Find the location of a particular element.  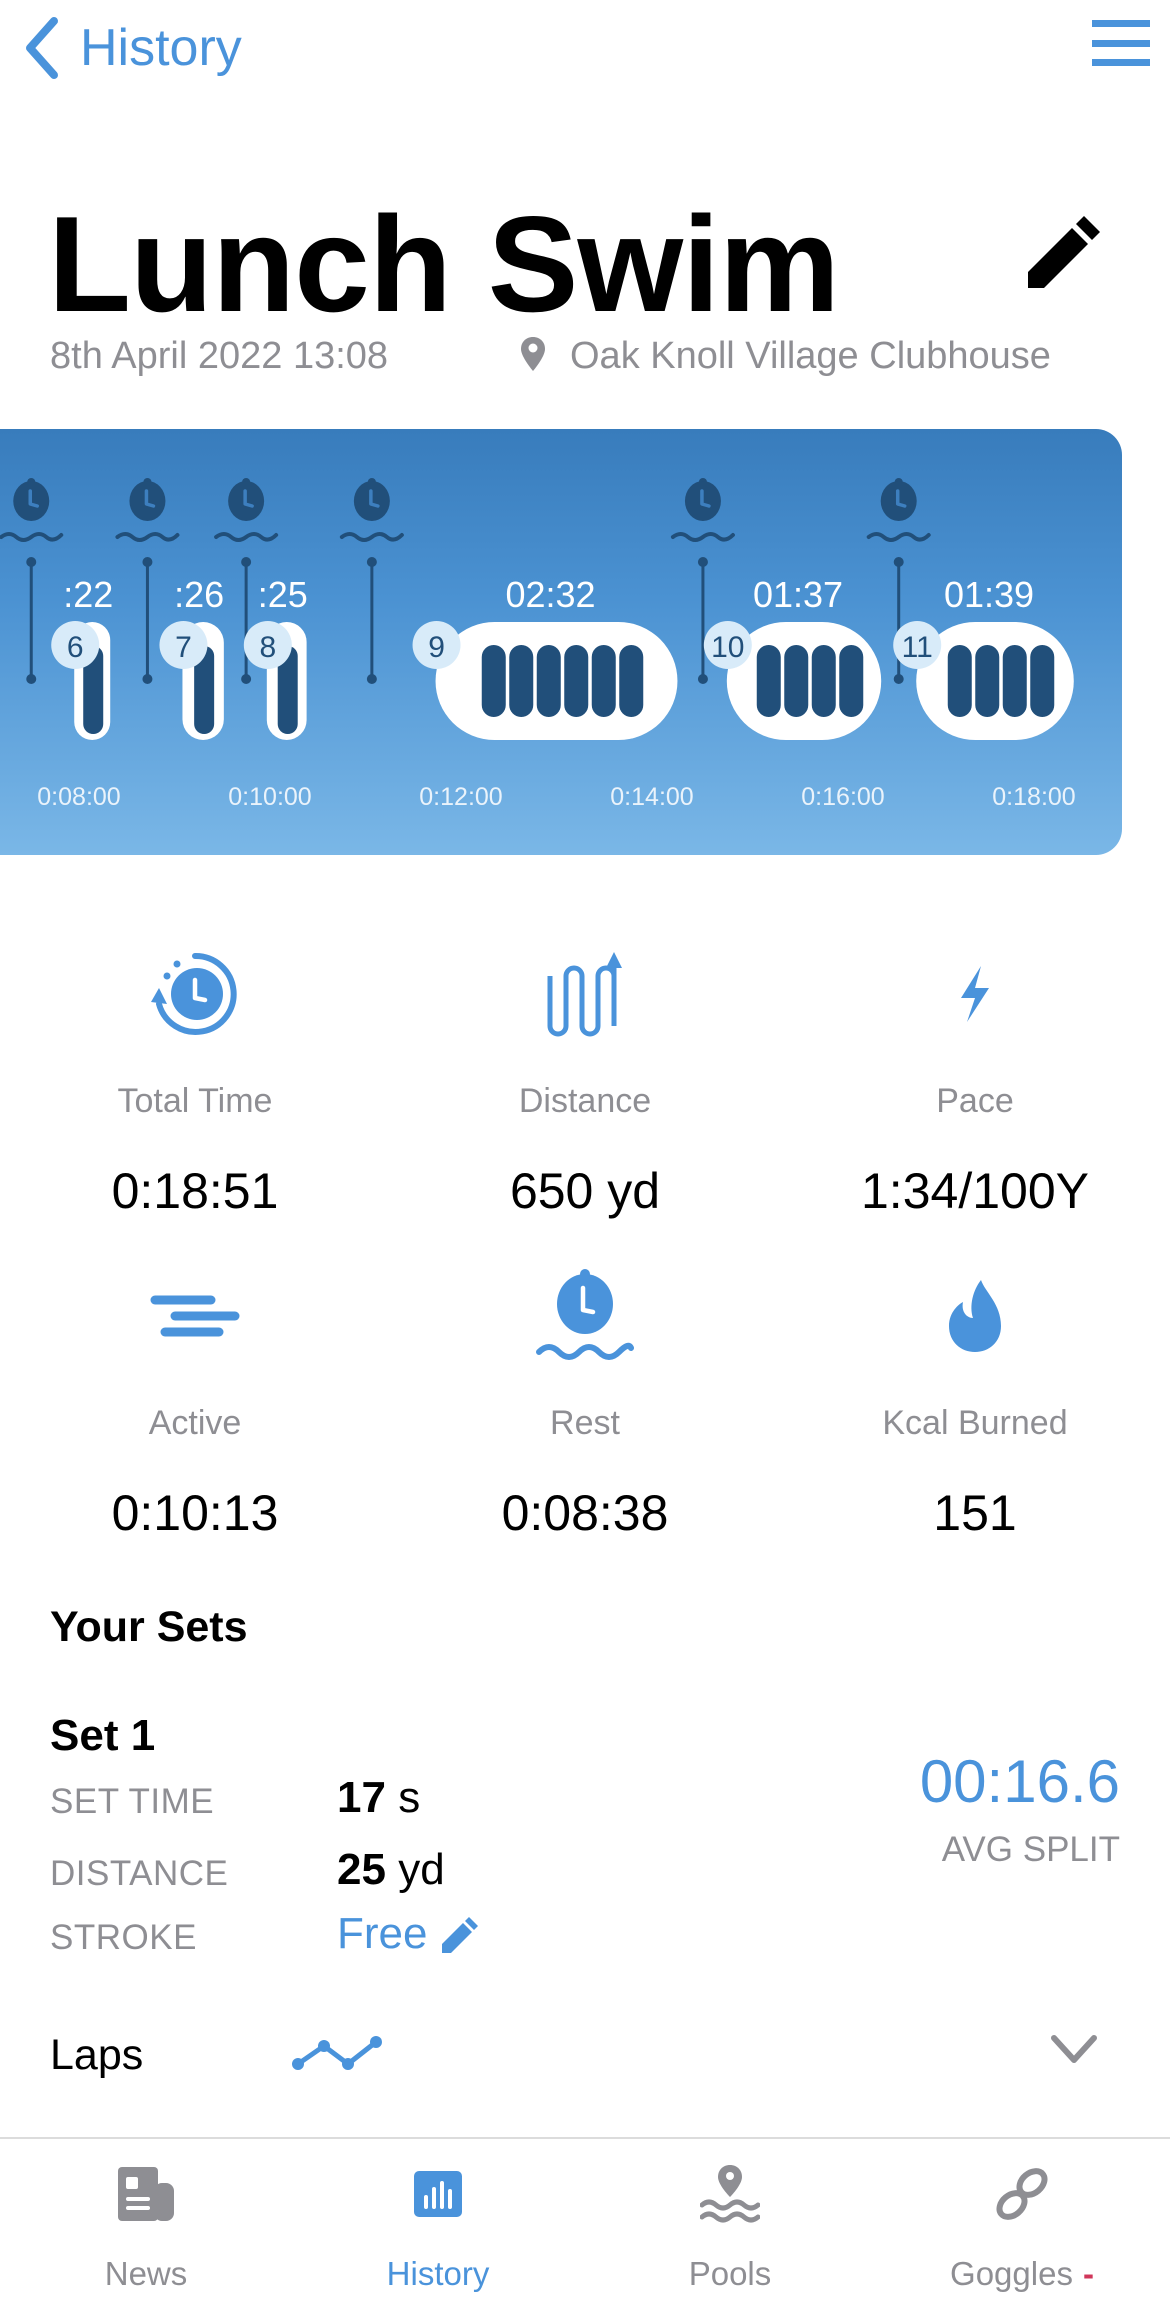

laps-label: Laps is located at coordinates (97, 2055).